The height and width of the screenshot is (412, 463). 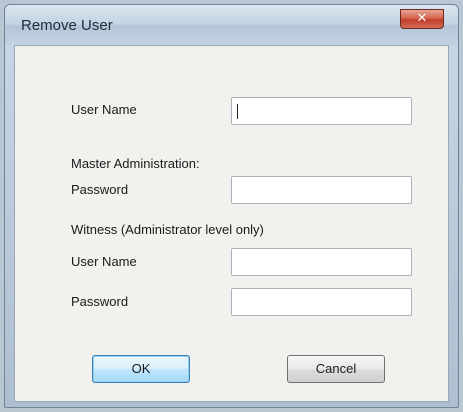 I want to click on text-caret, so click(x=237, y=111).